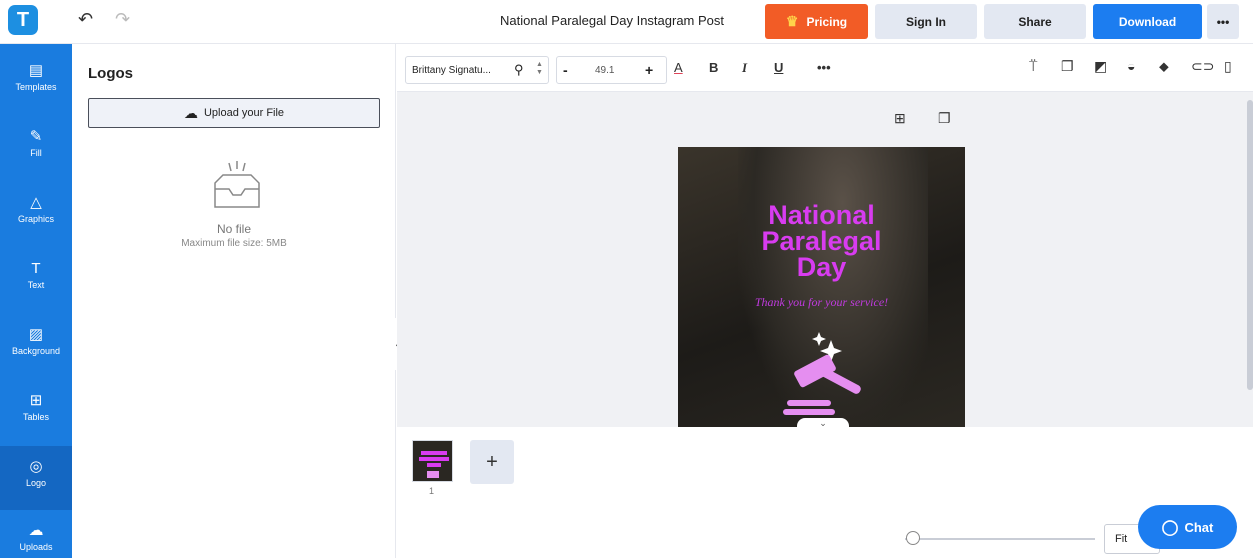 This screenshot has height=558, width=1253. What do you see at coordinates (1131, 66) in the screenshot?
I see `opacity-icon: ◒` at bounding box center [1131, 66].